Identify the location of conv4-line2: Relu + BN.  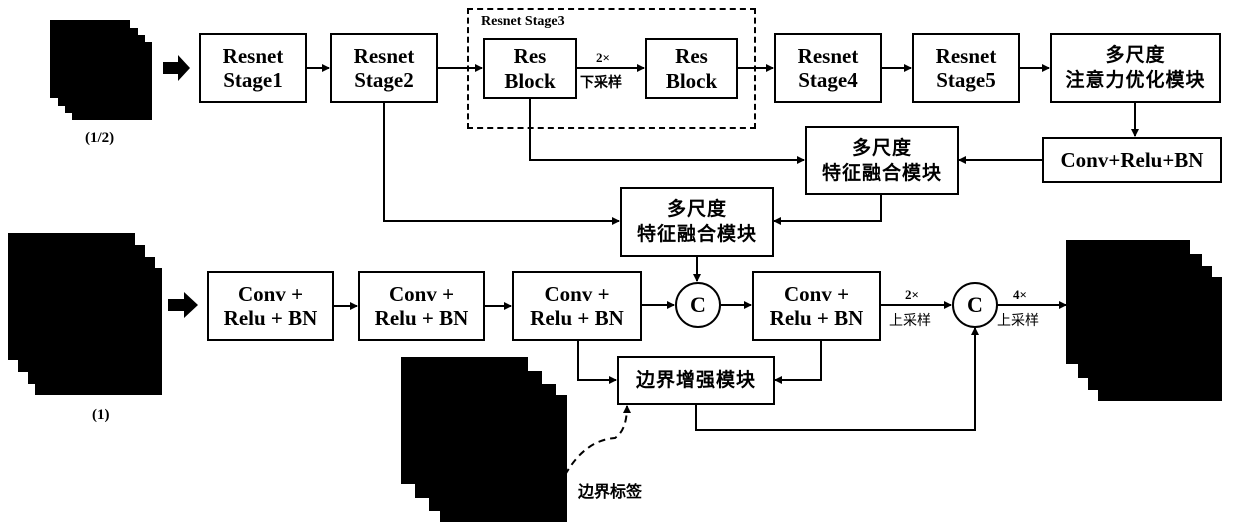
(816, 318).